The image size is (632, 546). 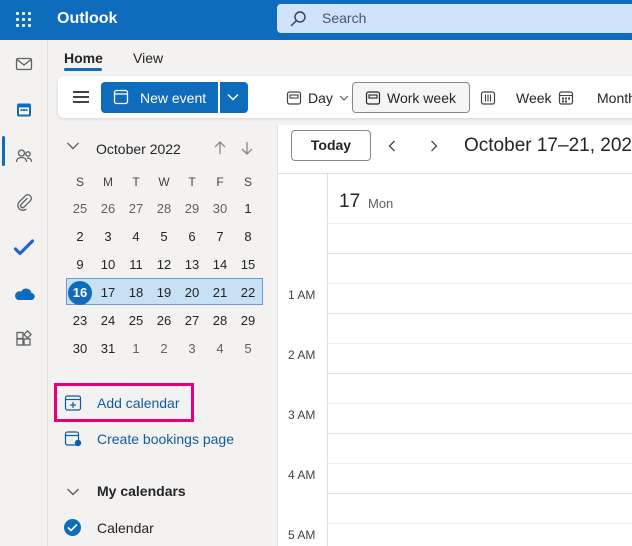 I want to click on arrow-down-icon, so click(x=247, y=148).